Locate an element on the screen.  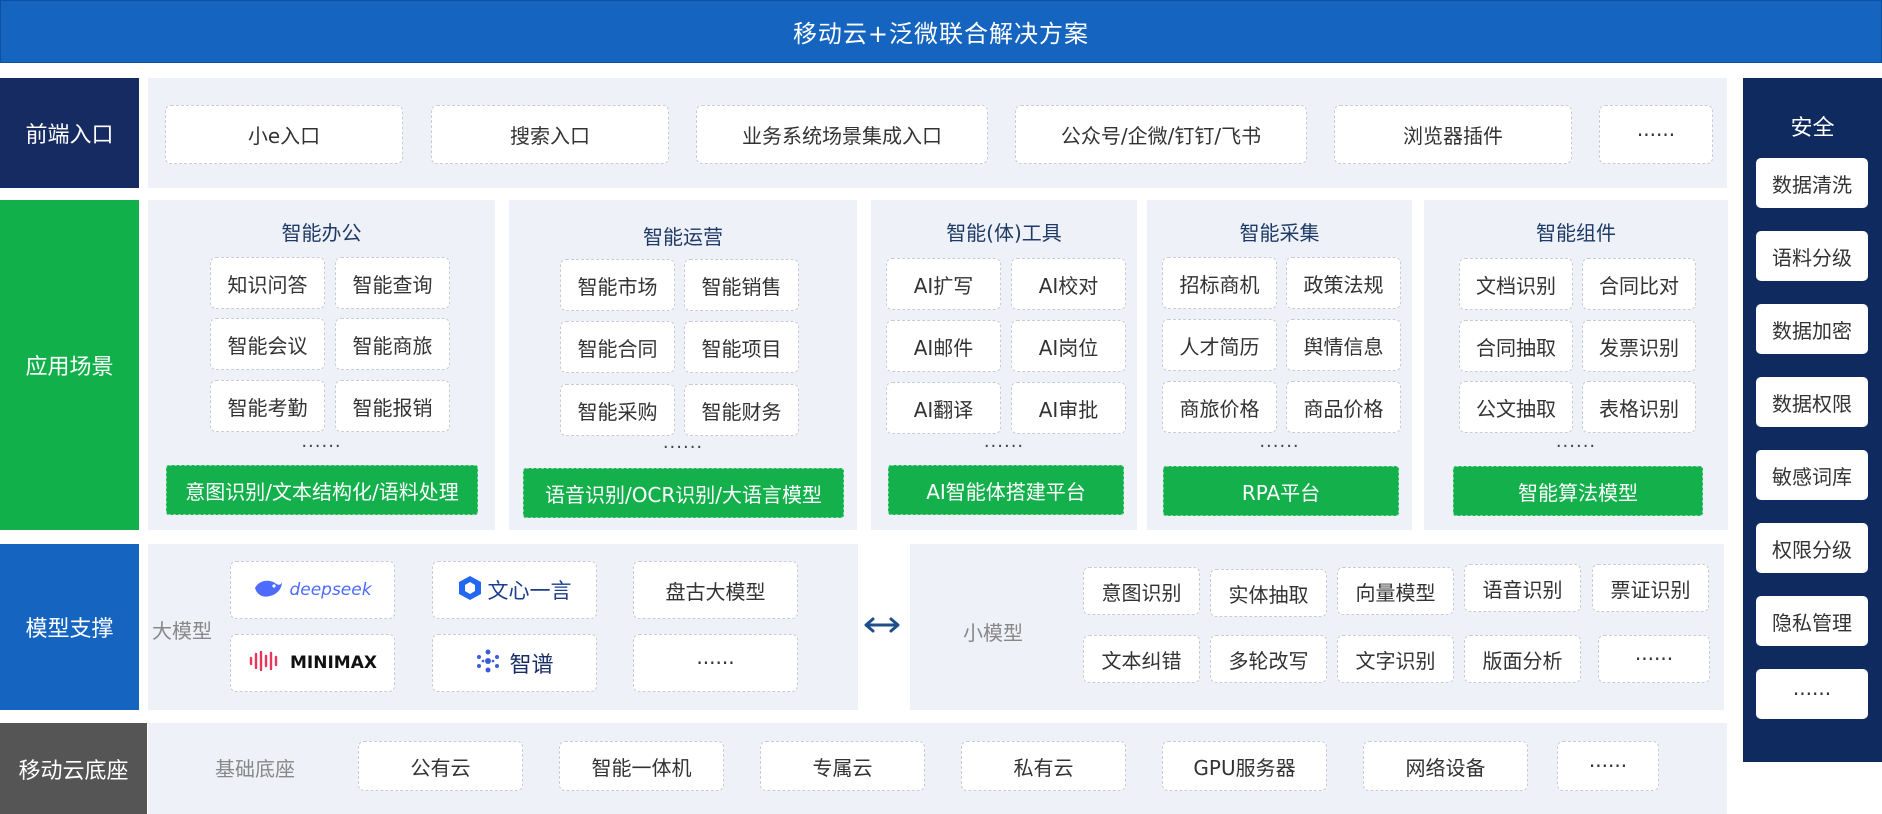
scene-item: 公文抽取 is located at coordinates (1516, 407).